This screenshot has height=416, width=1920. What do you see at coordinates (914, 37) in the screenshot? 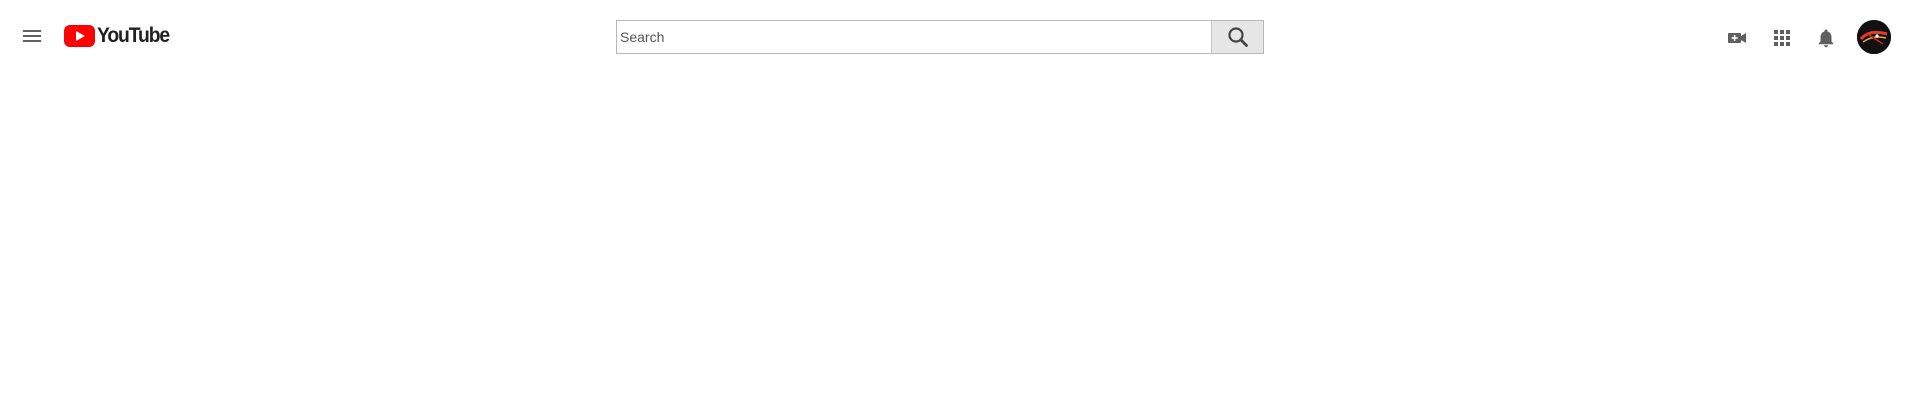
I see `search-input` at bounding box center [914, 37].